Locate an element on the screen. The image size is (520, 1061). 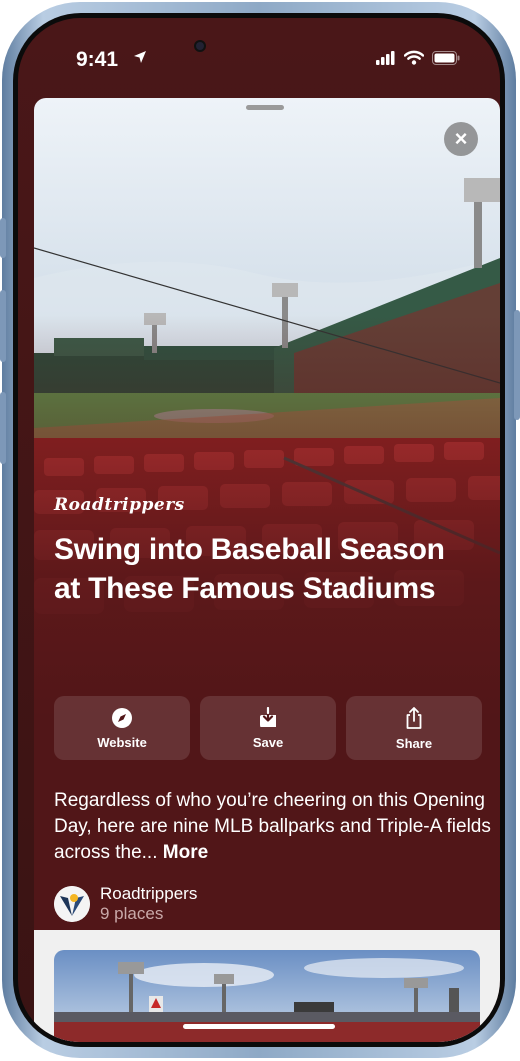
wifi-icon is located at coordinates (414, 57).